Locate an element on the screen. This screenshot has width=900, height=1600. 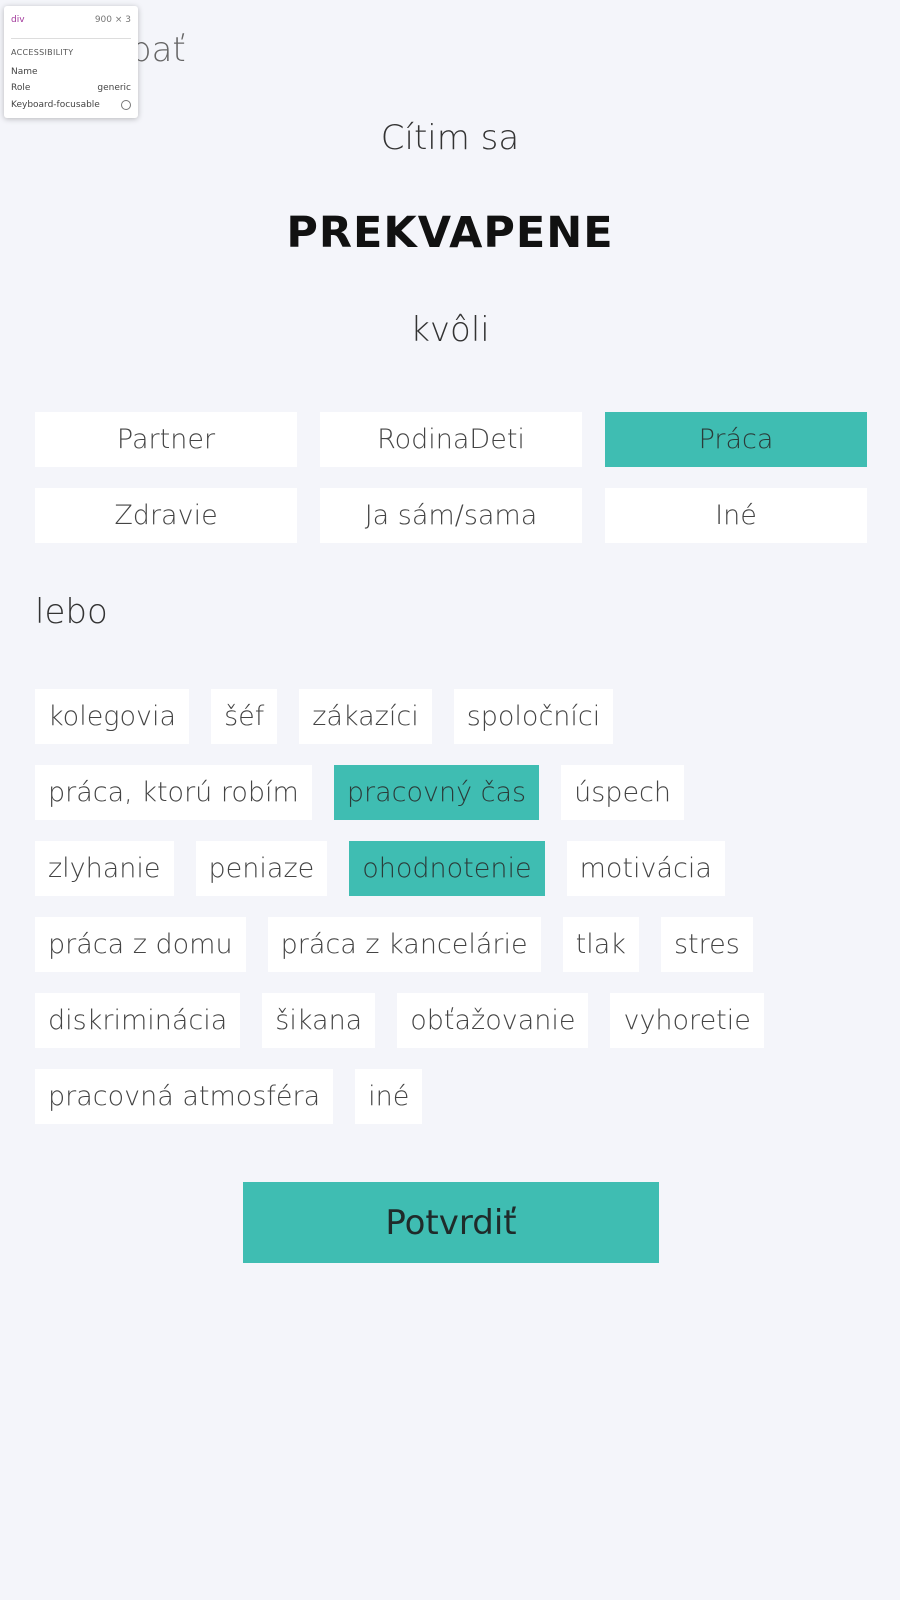
tag-row: práca z domu práca z kancelárie tlak stres is located at coordinates (451, 944).